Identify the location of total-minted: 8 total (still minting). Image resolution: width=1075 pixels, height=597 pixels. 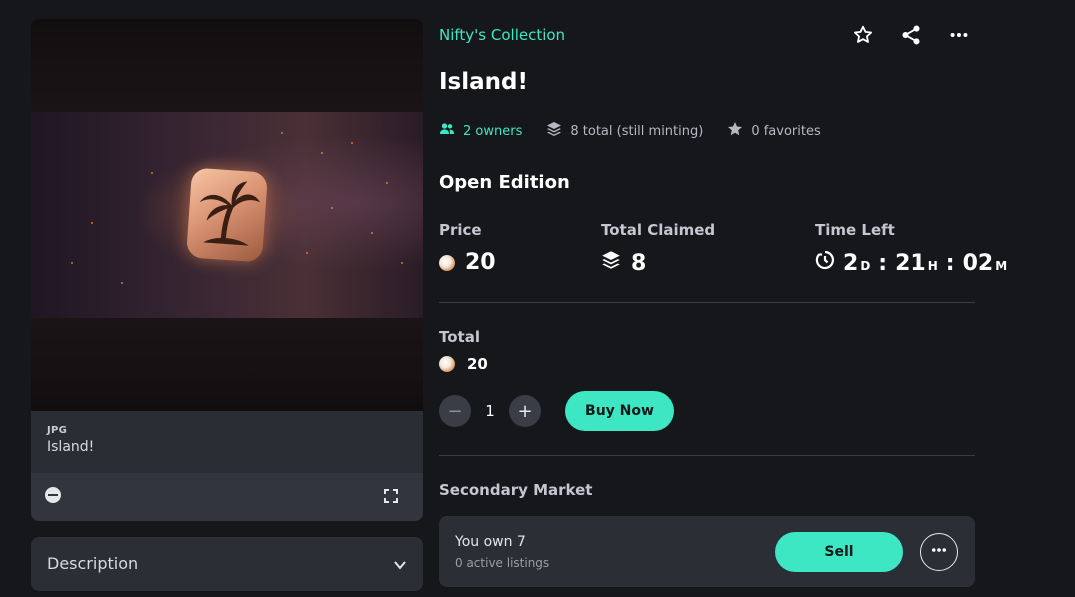
(624, 131).